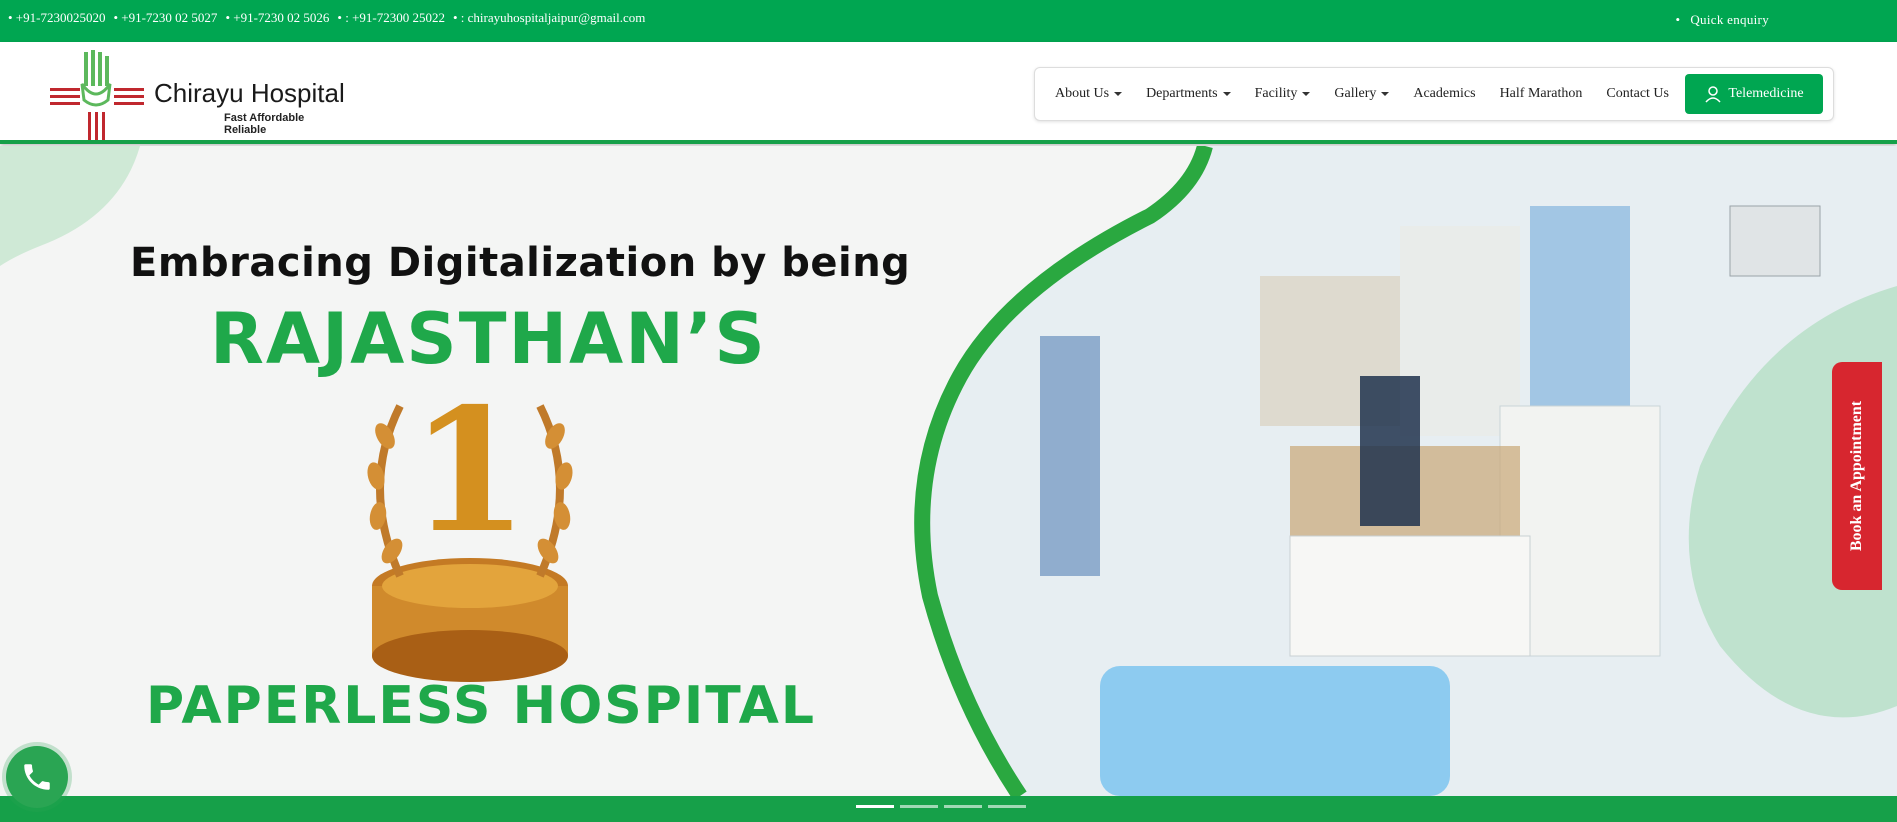 This screenshot has height=822, width=1897. What do you see at coordinates (1355, 93) in the screenshot?
I see `nav-label: Gallery` at bounding box center [1355, 93].